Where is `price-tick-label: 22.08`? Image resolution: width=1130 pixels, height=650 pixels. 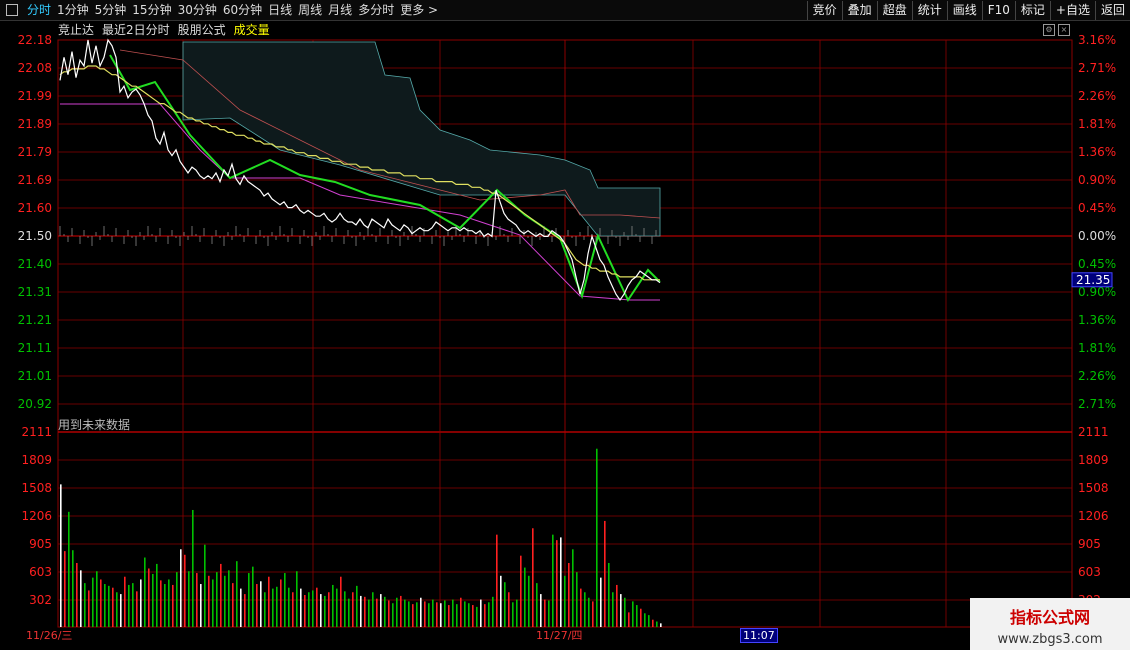 price-tick-label: 22.08 is located at coordinates (35, 68).